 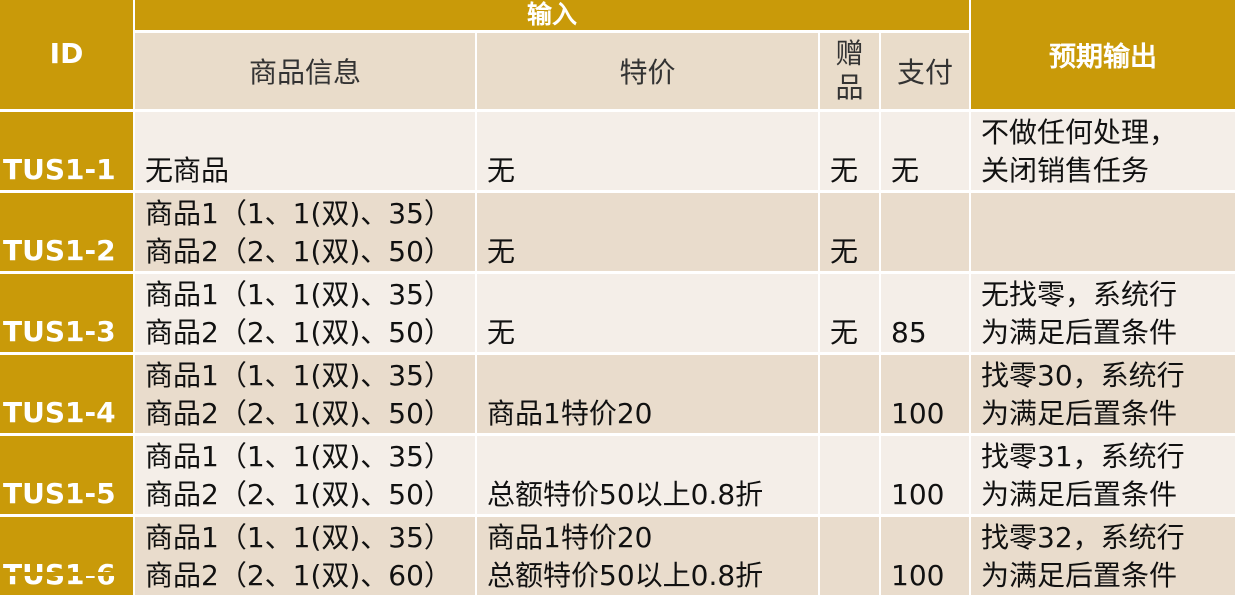 What do you see at coordinates (1083, 456) in the screenshot?
I see `output-line: 找零31，系统行` at bounding box center [1083, 456].